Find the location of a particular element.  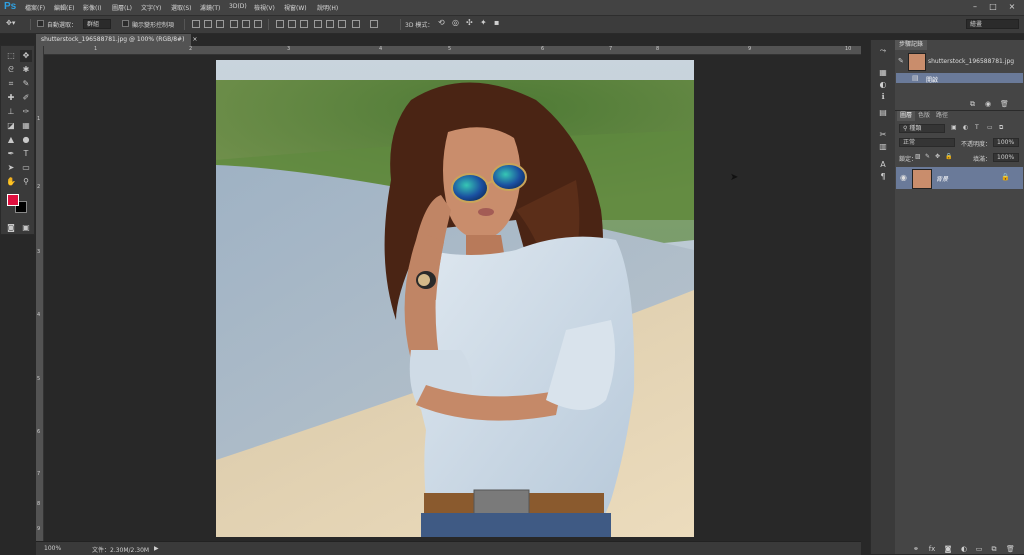

brush-tool-icon: ✐ is located at coordinates (26, 98).